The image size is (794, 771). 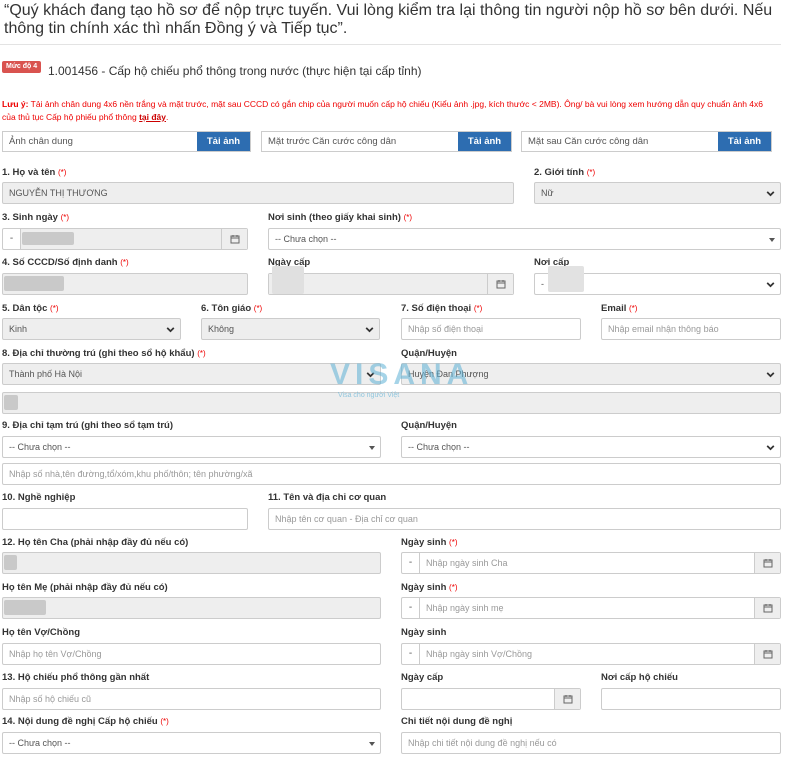 I want to click on permanent-province-select: Thành phố Hà Nội, so click(x=191, y=374).